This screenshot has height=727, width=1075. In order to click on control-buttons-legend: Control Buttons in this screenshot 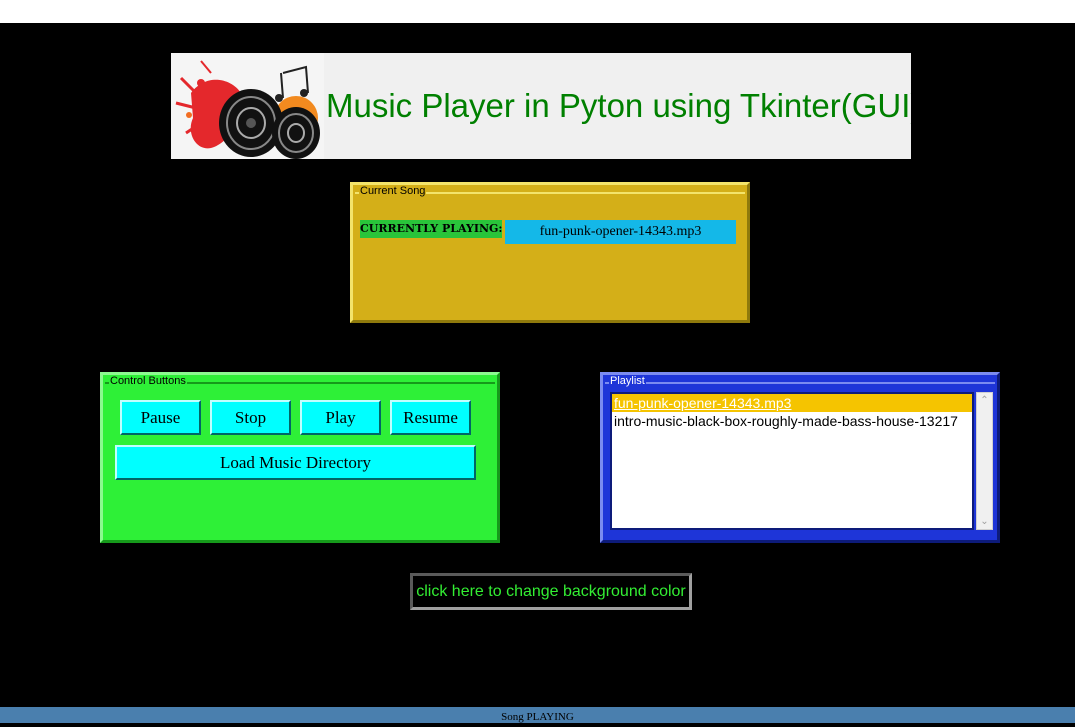, I will do `click(148, 381)`.